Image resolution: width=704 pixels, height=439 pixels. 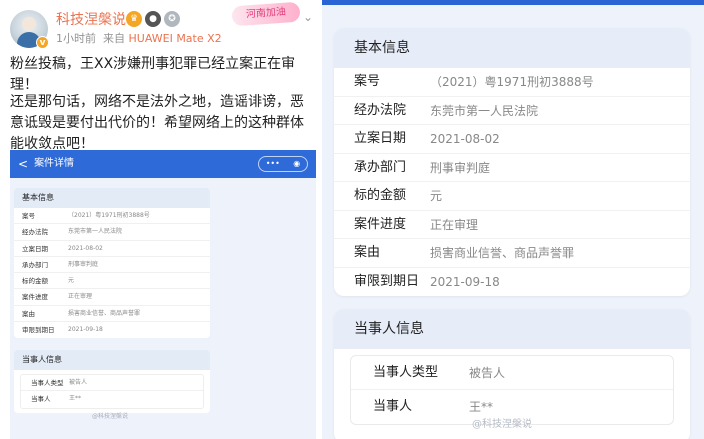 I want to click on miniprogram-capsule: ••• ◉, so click(x=283, y=164).